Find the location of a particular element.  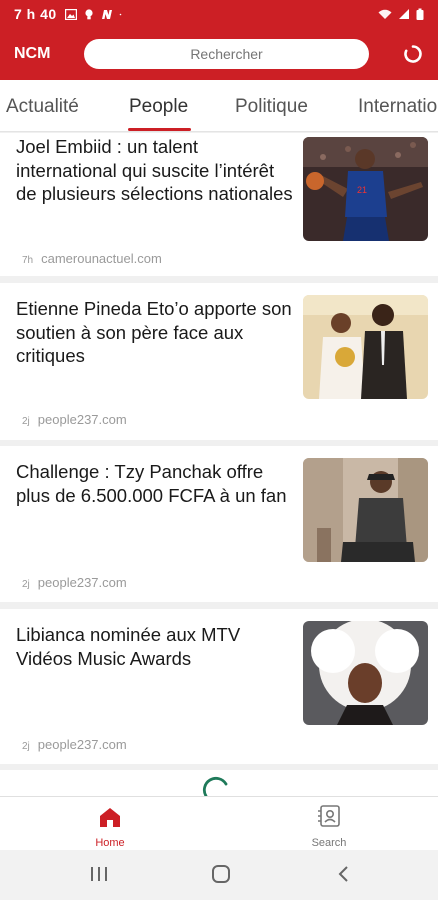

man-seated-cap-image is located at coordinates (365, 510).